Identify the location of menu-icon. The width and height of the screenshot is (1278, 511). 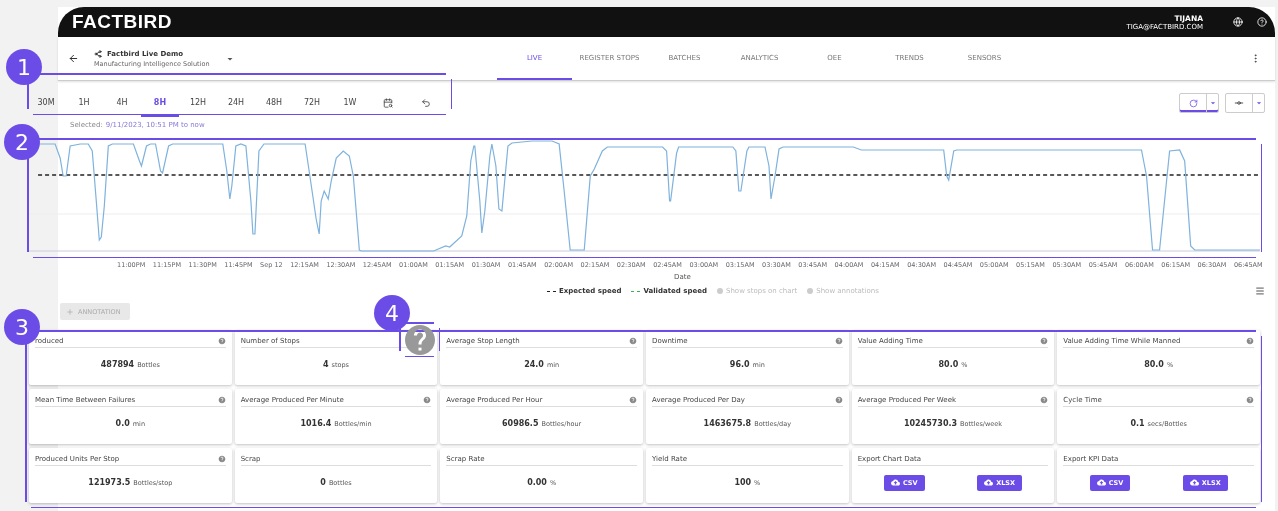
(1260, 291).